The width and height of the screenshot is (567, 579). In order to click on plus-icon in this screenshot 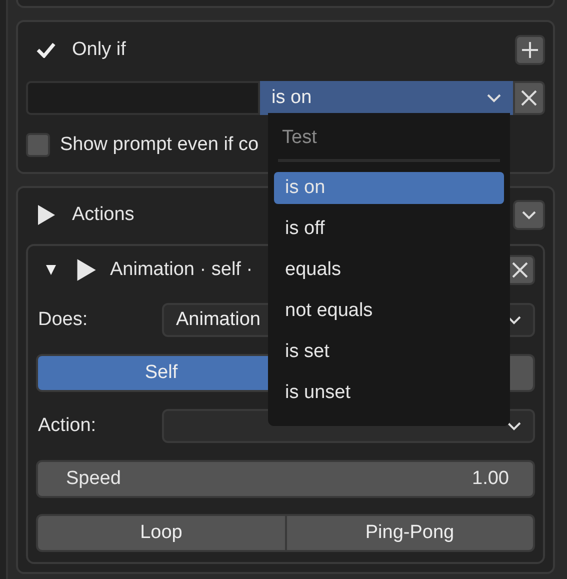, I will do `click(530, 50)`.